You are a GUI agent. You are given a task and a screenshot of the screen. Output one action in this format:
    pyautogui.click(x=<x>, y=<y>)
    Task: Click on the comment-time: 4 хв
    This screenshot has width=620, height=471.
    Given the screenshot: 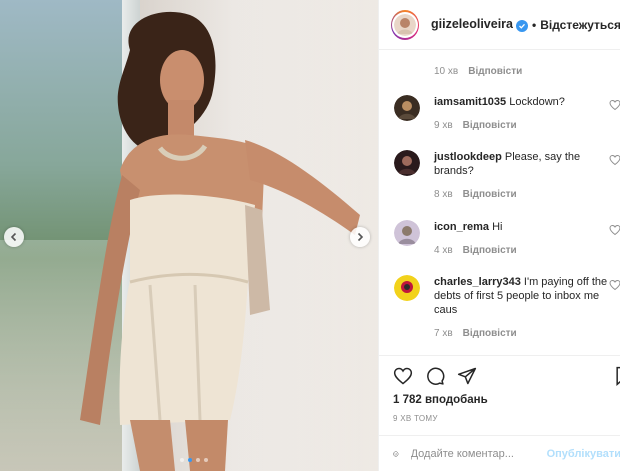 What is the action you would take?
    pyautogui.click(x=443, y=250)
    